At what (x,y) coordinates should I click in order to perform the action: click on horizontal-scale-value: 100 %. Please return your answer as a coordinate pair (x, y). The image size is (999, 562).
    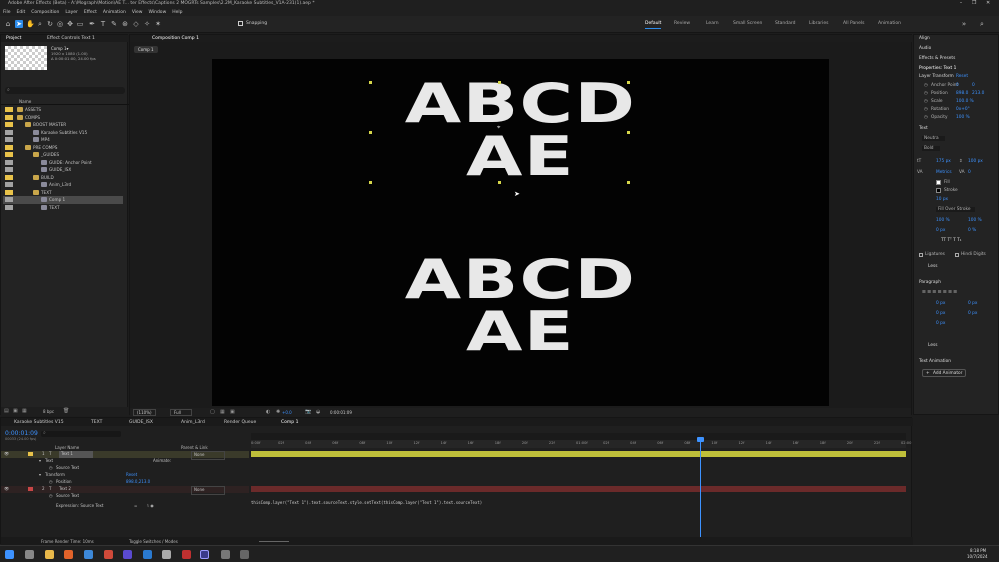
    Looking at the image, I should click on (975, 220).